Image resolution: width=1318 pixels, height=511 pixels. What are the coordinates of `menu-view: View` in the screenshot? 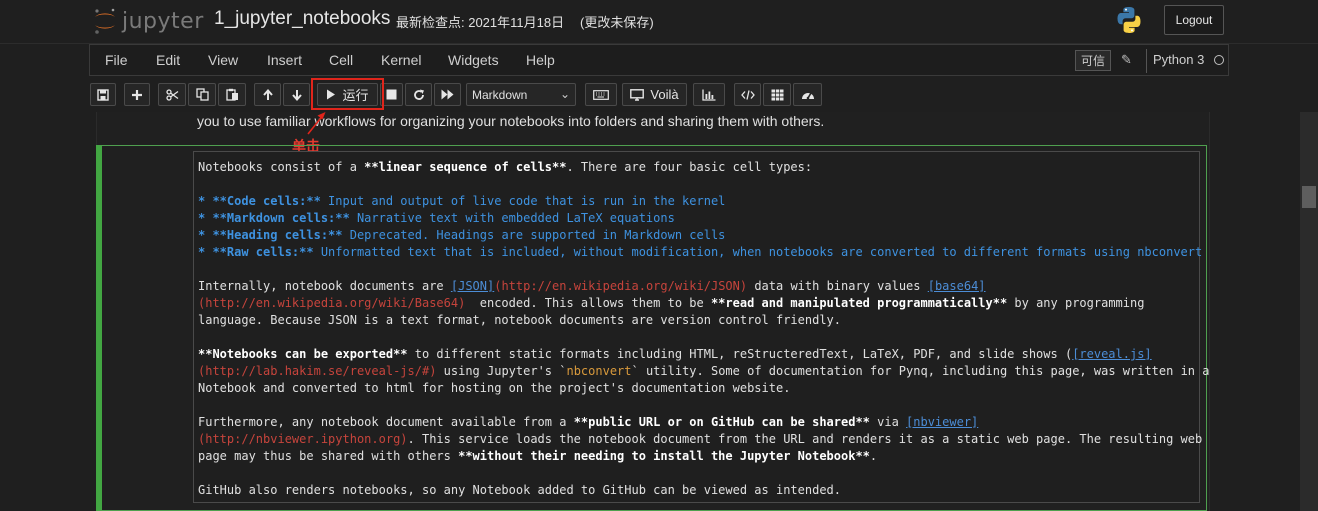 It's located at (223, 60).